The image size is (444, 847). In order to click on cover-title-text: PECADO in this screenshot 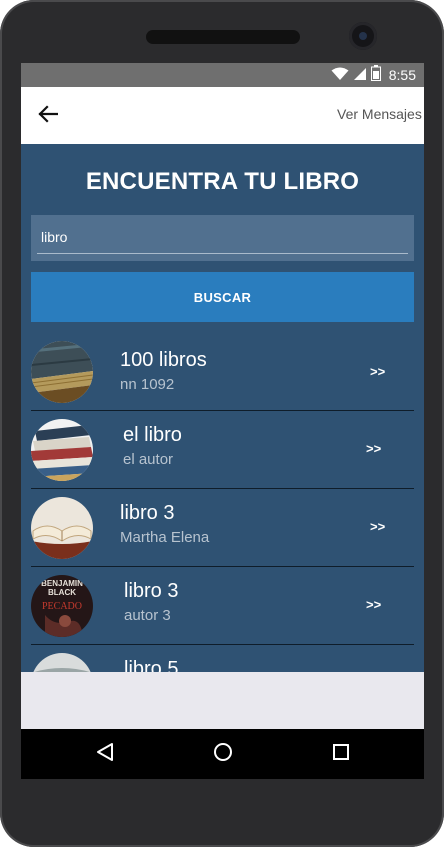, I will do `click(62, 606)`.